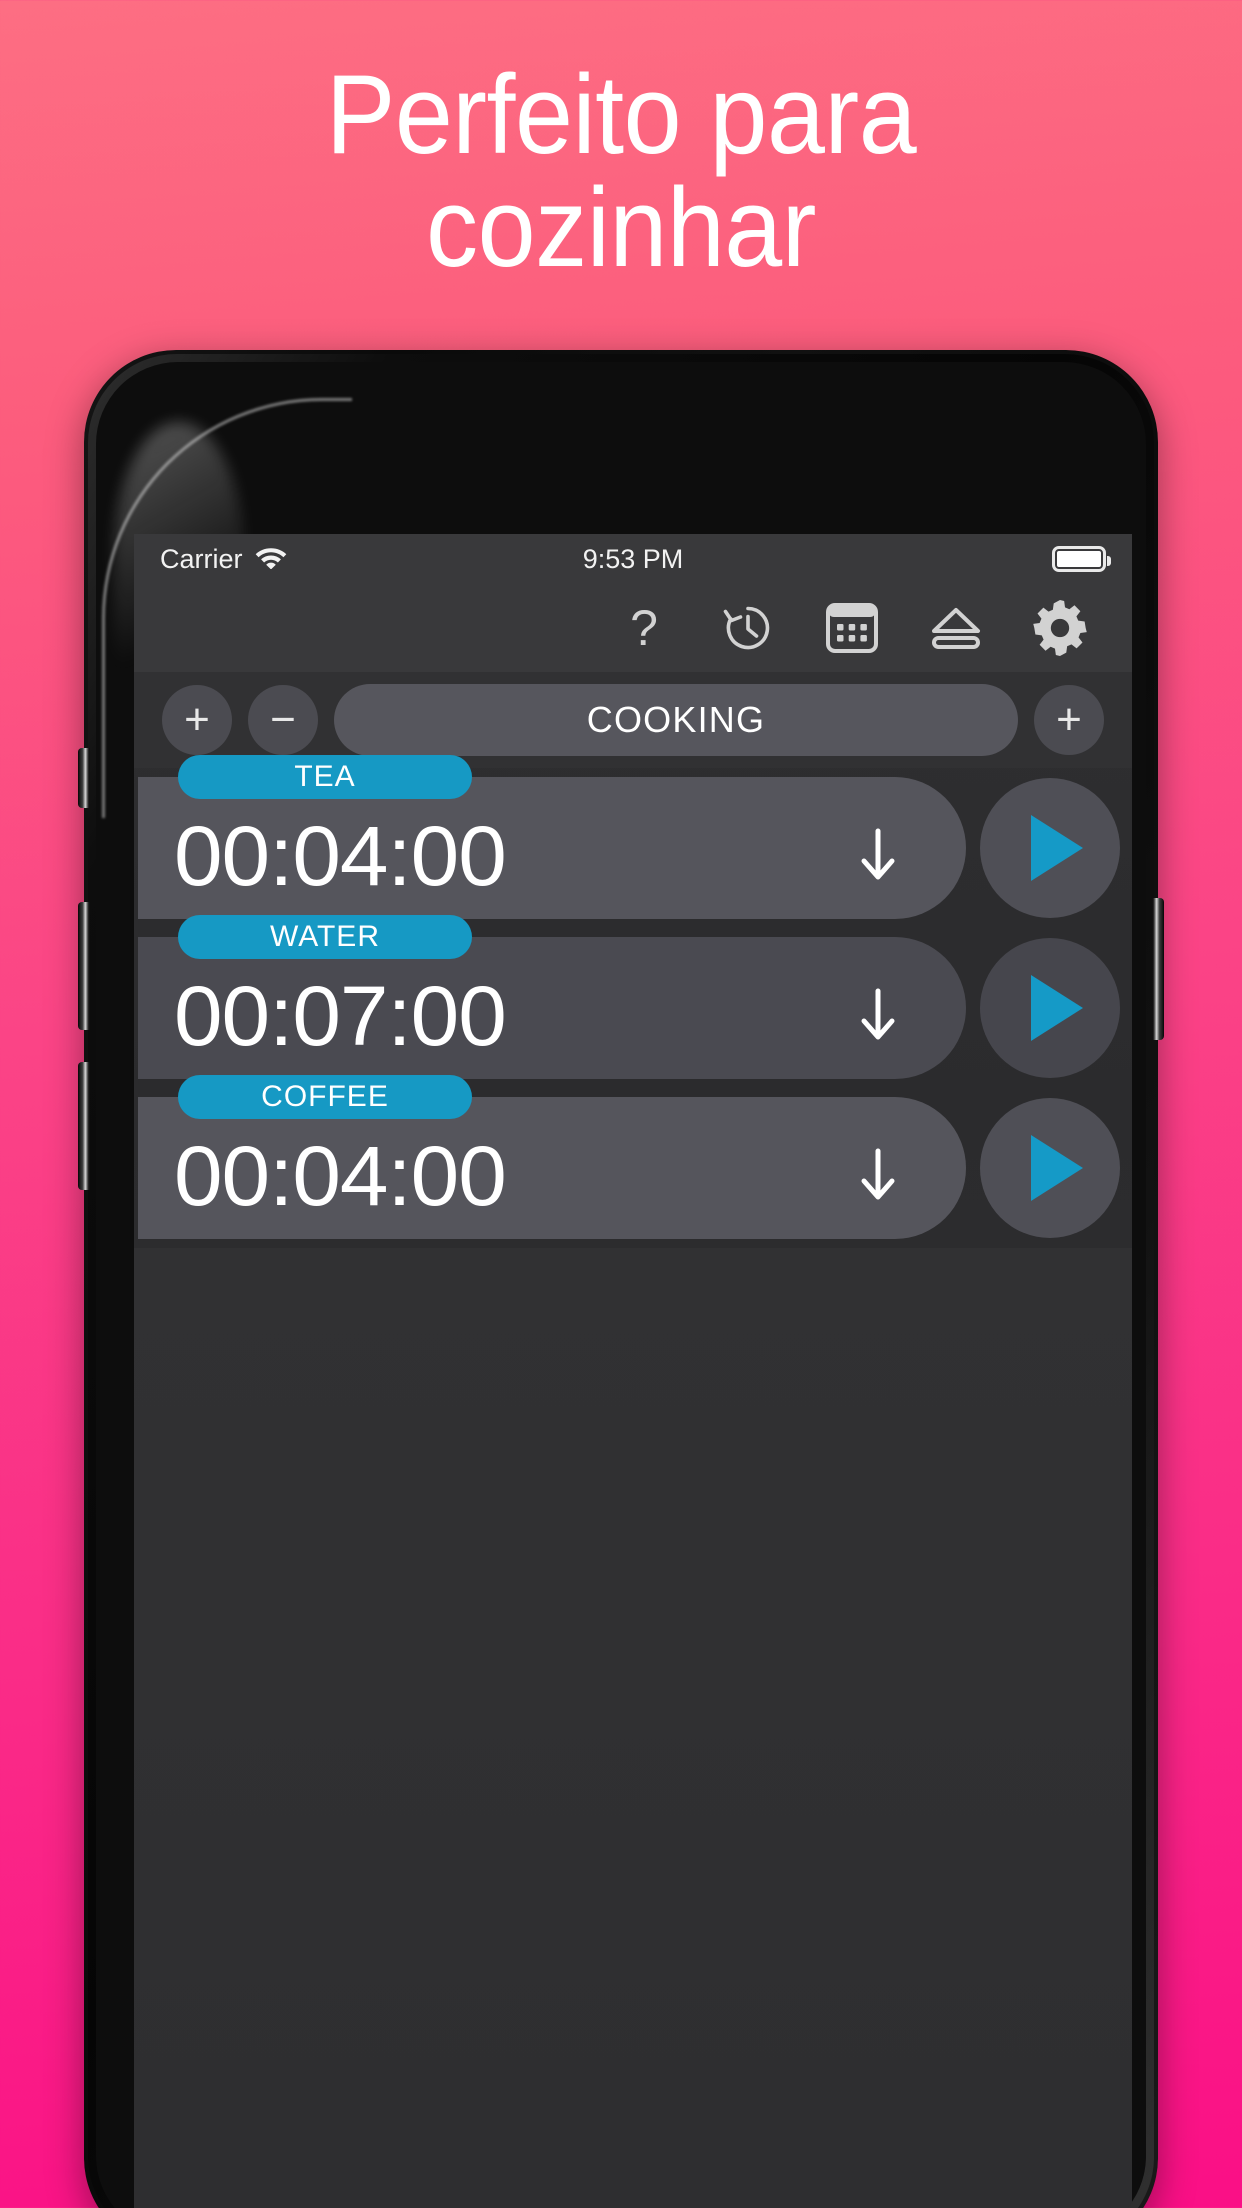 The height and width of the screenshot is (2208, 1242). I want to click on help-icon-glyph: ?, so click(644, 628).